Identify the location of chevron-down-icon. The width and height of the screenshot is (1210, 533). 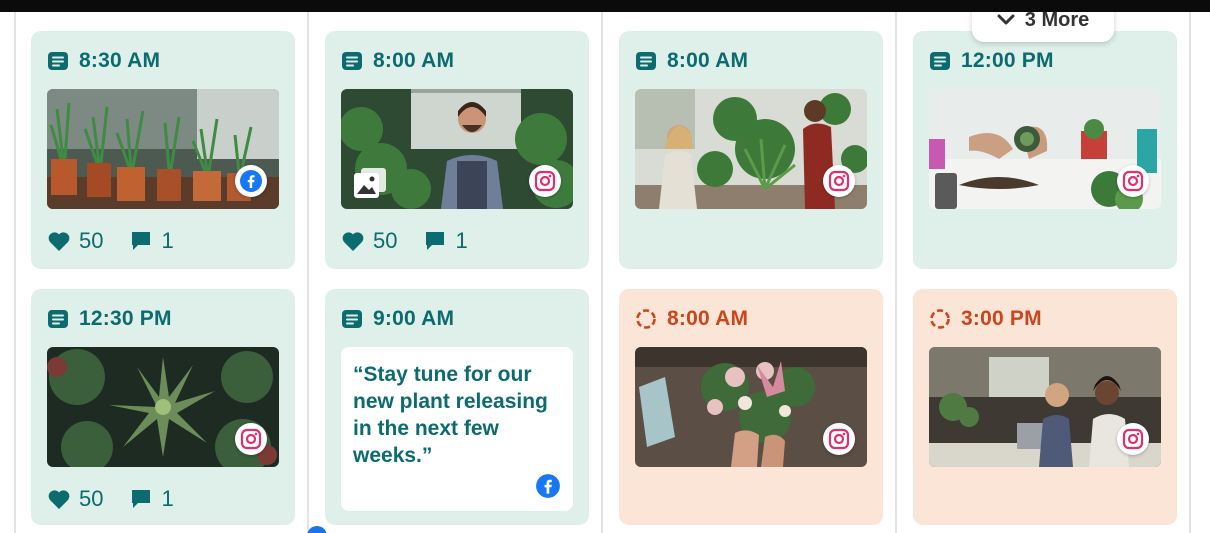
(1006, 19).